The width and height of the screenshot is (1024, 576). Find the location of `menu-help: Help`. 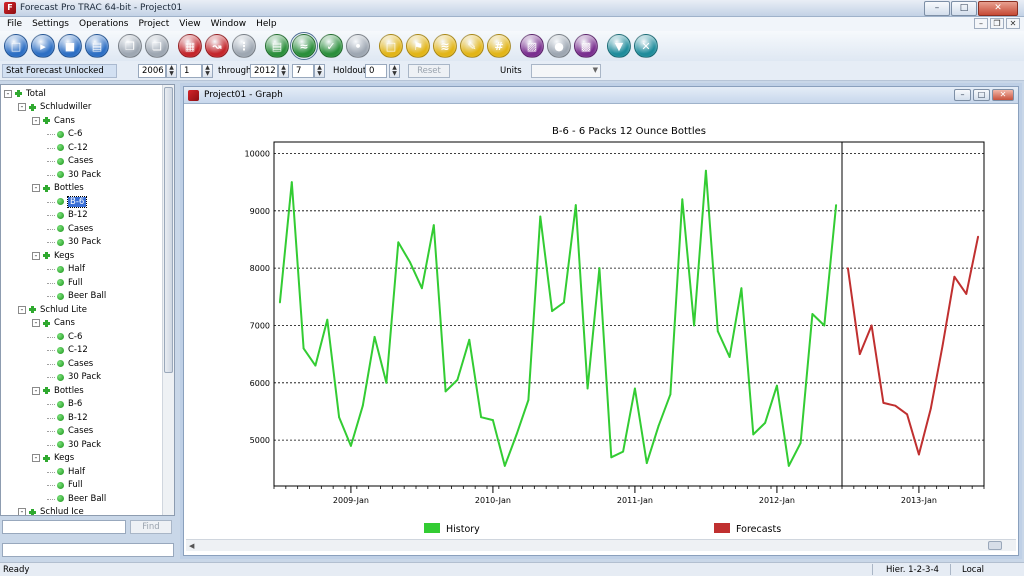

menu-help: Help is located at coordinates (266, 24).